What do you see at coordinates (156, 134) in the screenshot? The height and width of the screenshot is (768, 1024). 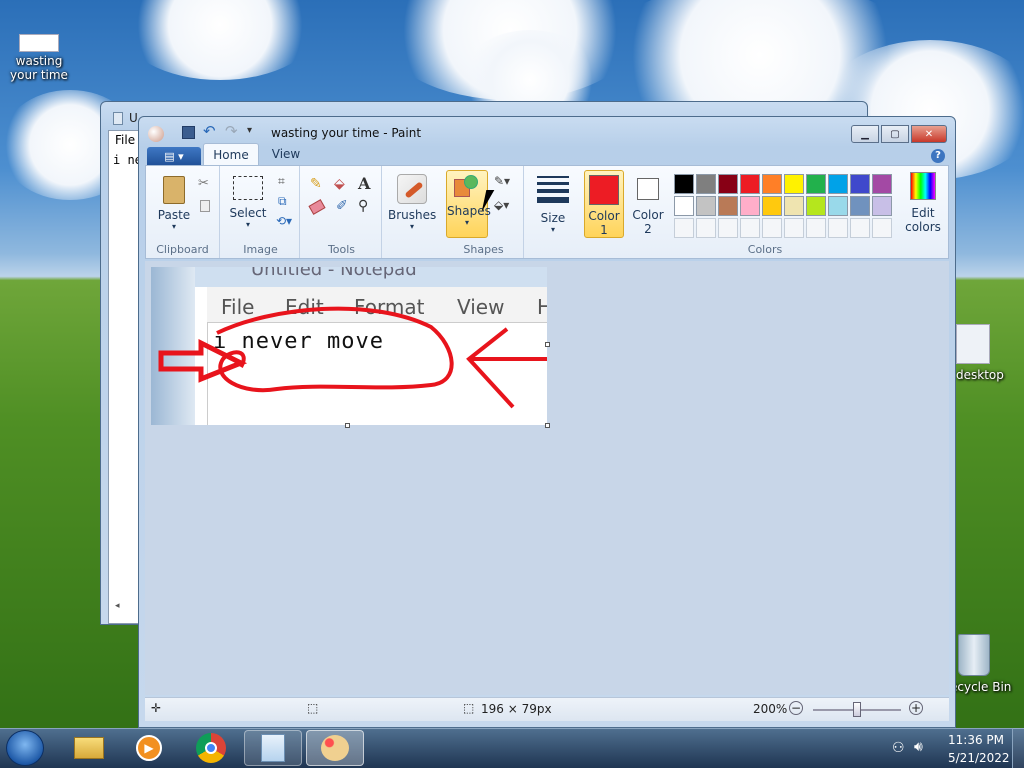 I see `paint-app-icon` at bounding box center [156, 134].